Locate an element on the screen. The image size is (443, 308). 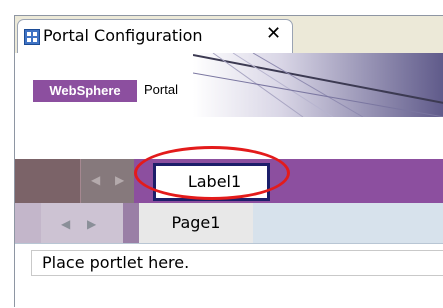
label-navigation-row: ◀ ▶ Label1 is located at coordinates (229, 181).